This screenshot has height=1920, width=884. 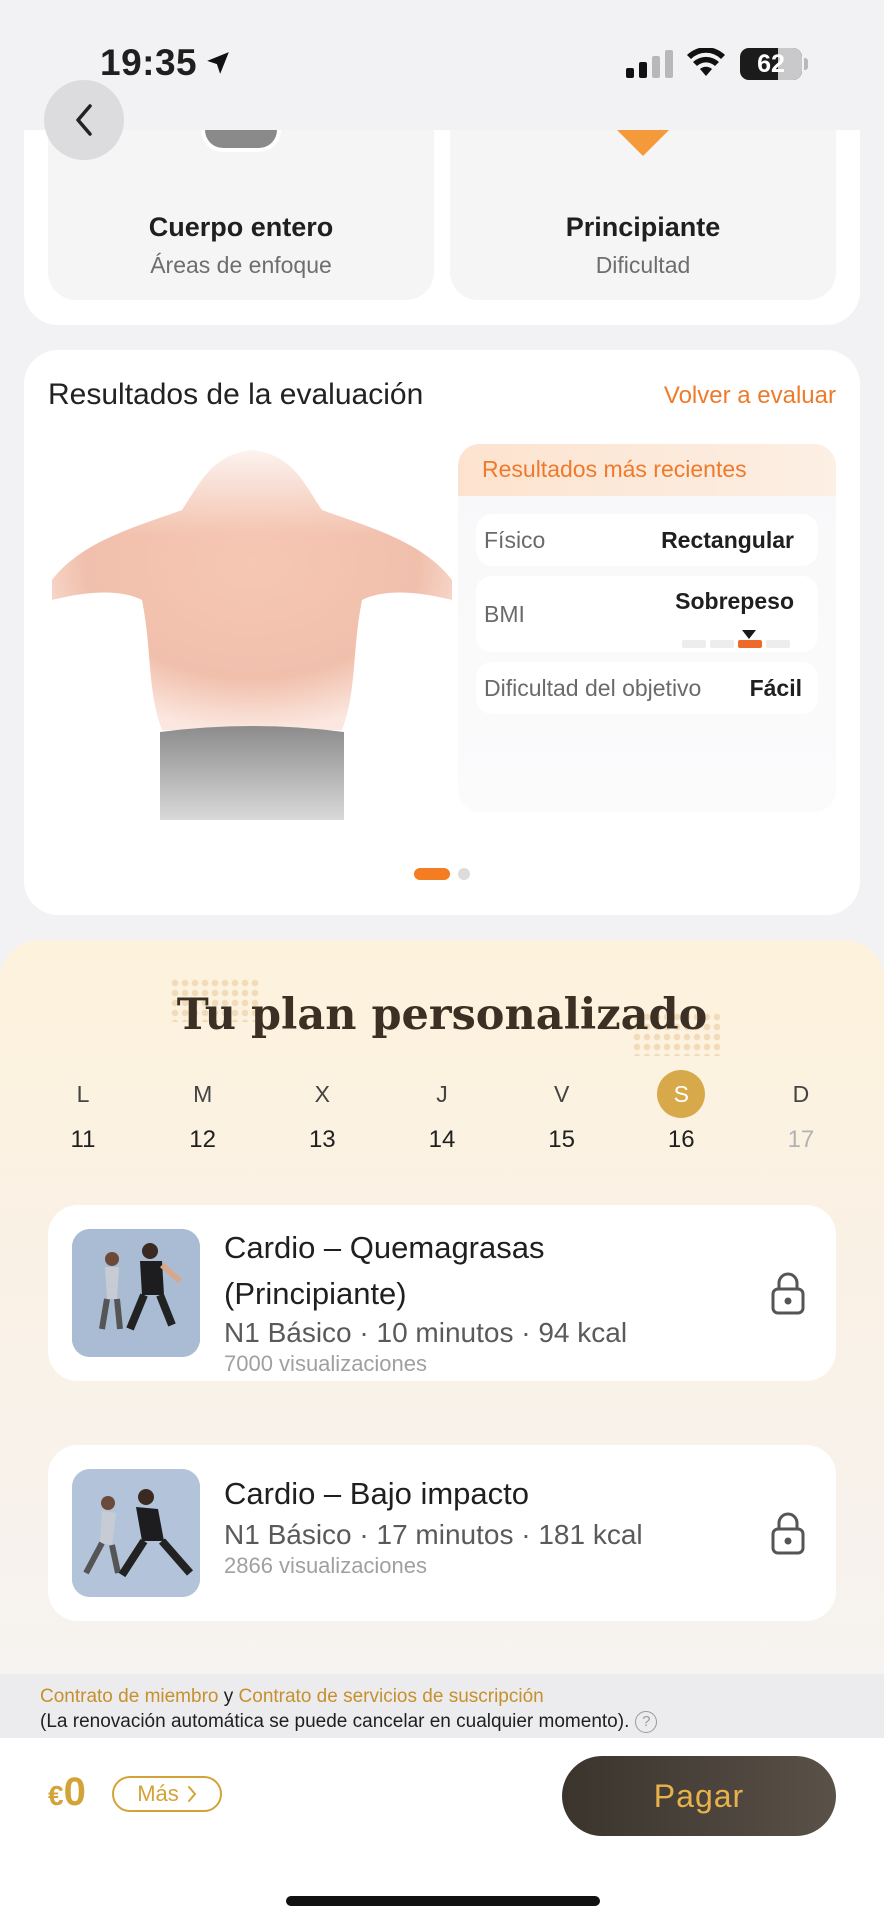 I want to click on checkout-bar: €0 Más Pagar, so click(x=442, y=1829).